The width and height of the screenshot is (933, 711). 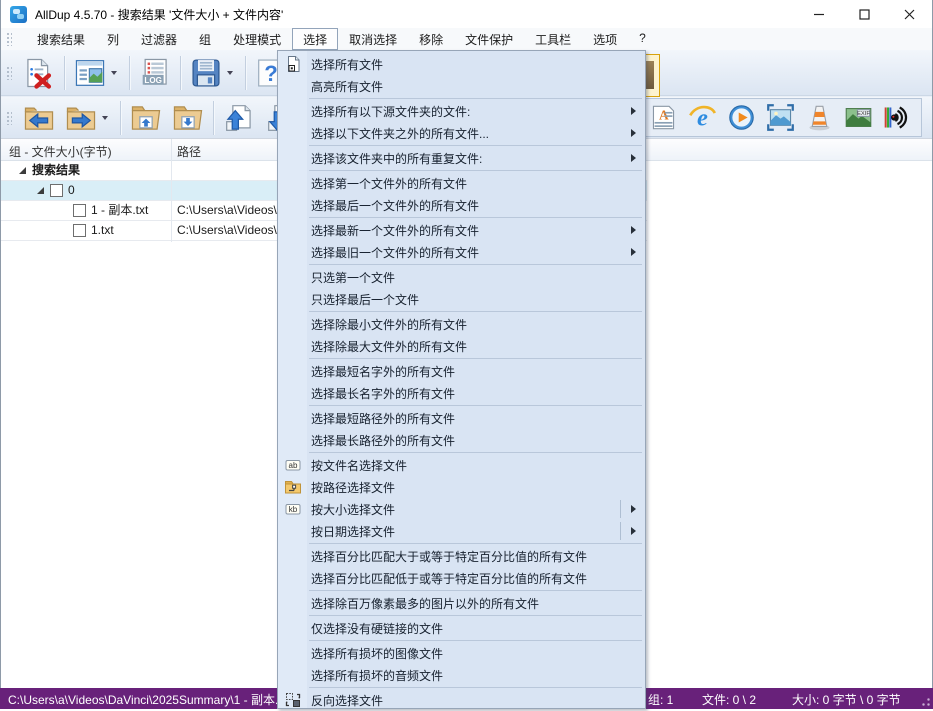 I want to click on minimize-button, so click(x=819, y=14).